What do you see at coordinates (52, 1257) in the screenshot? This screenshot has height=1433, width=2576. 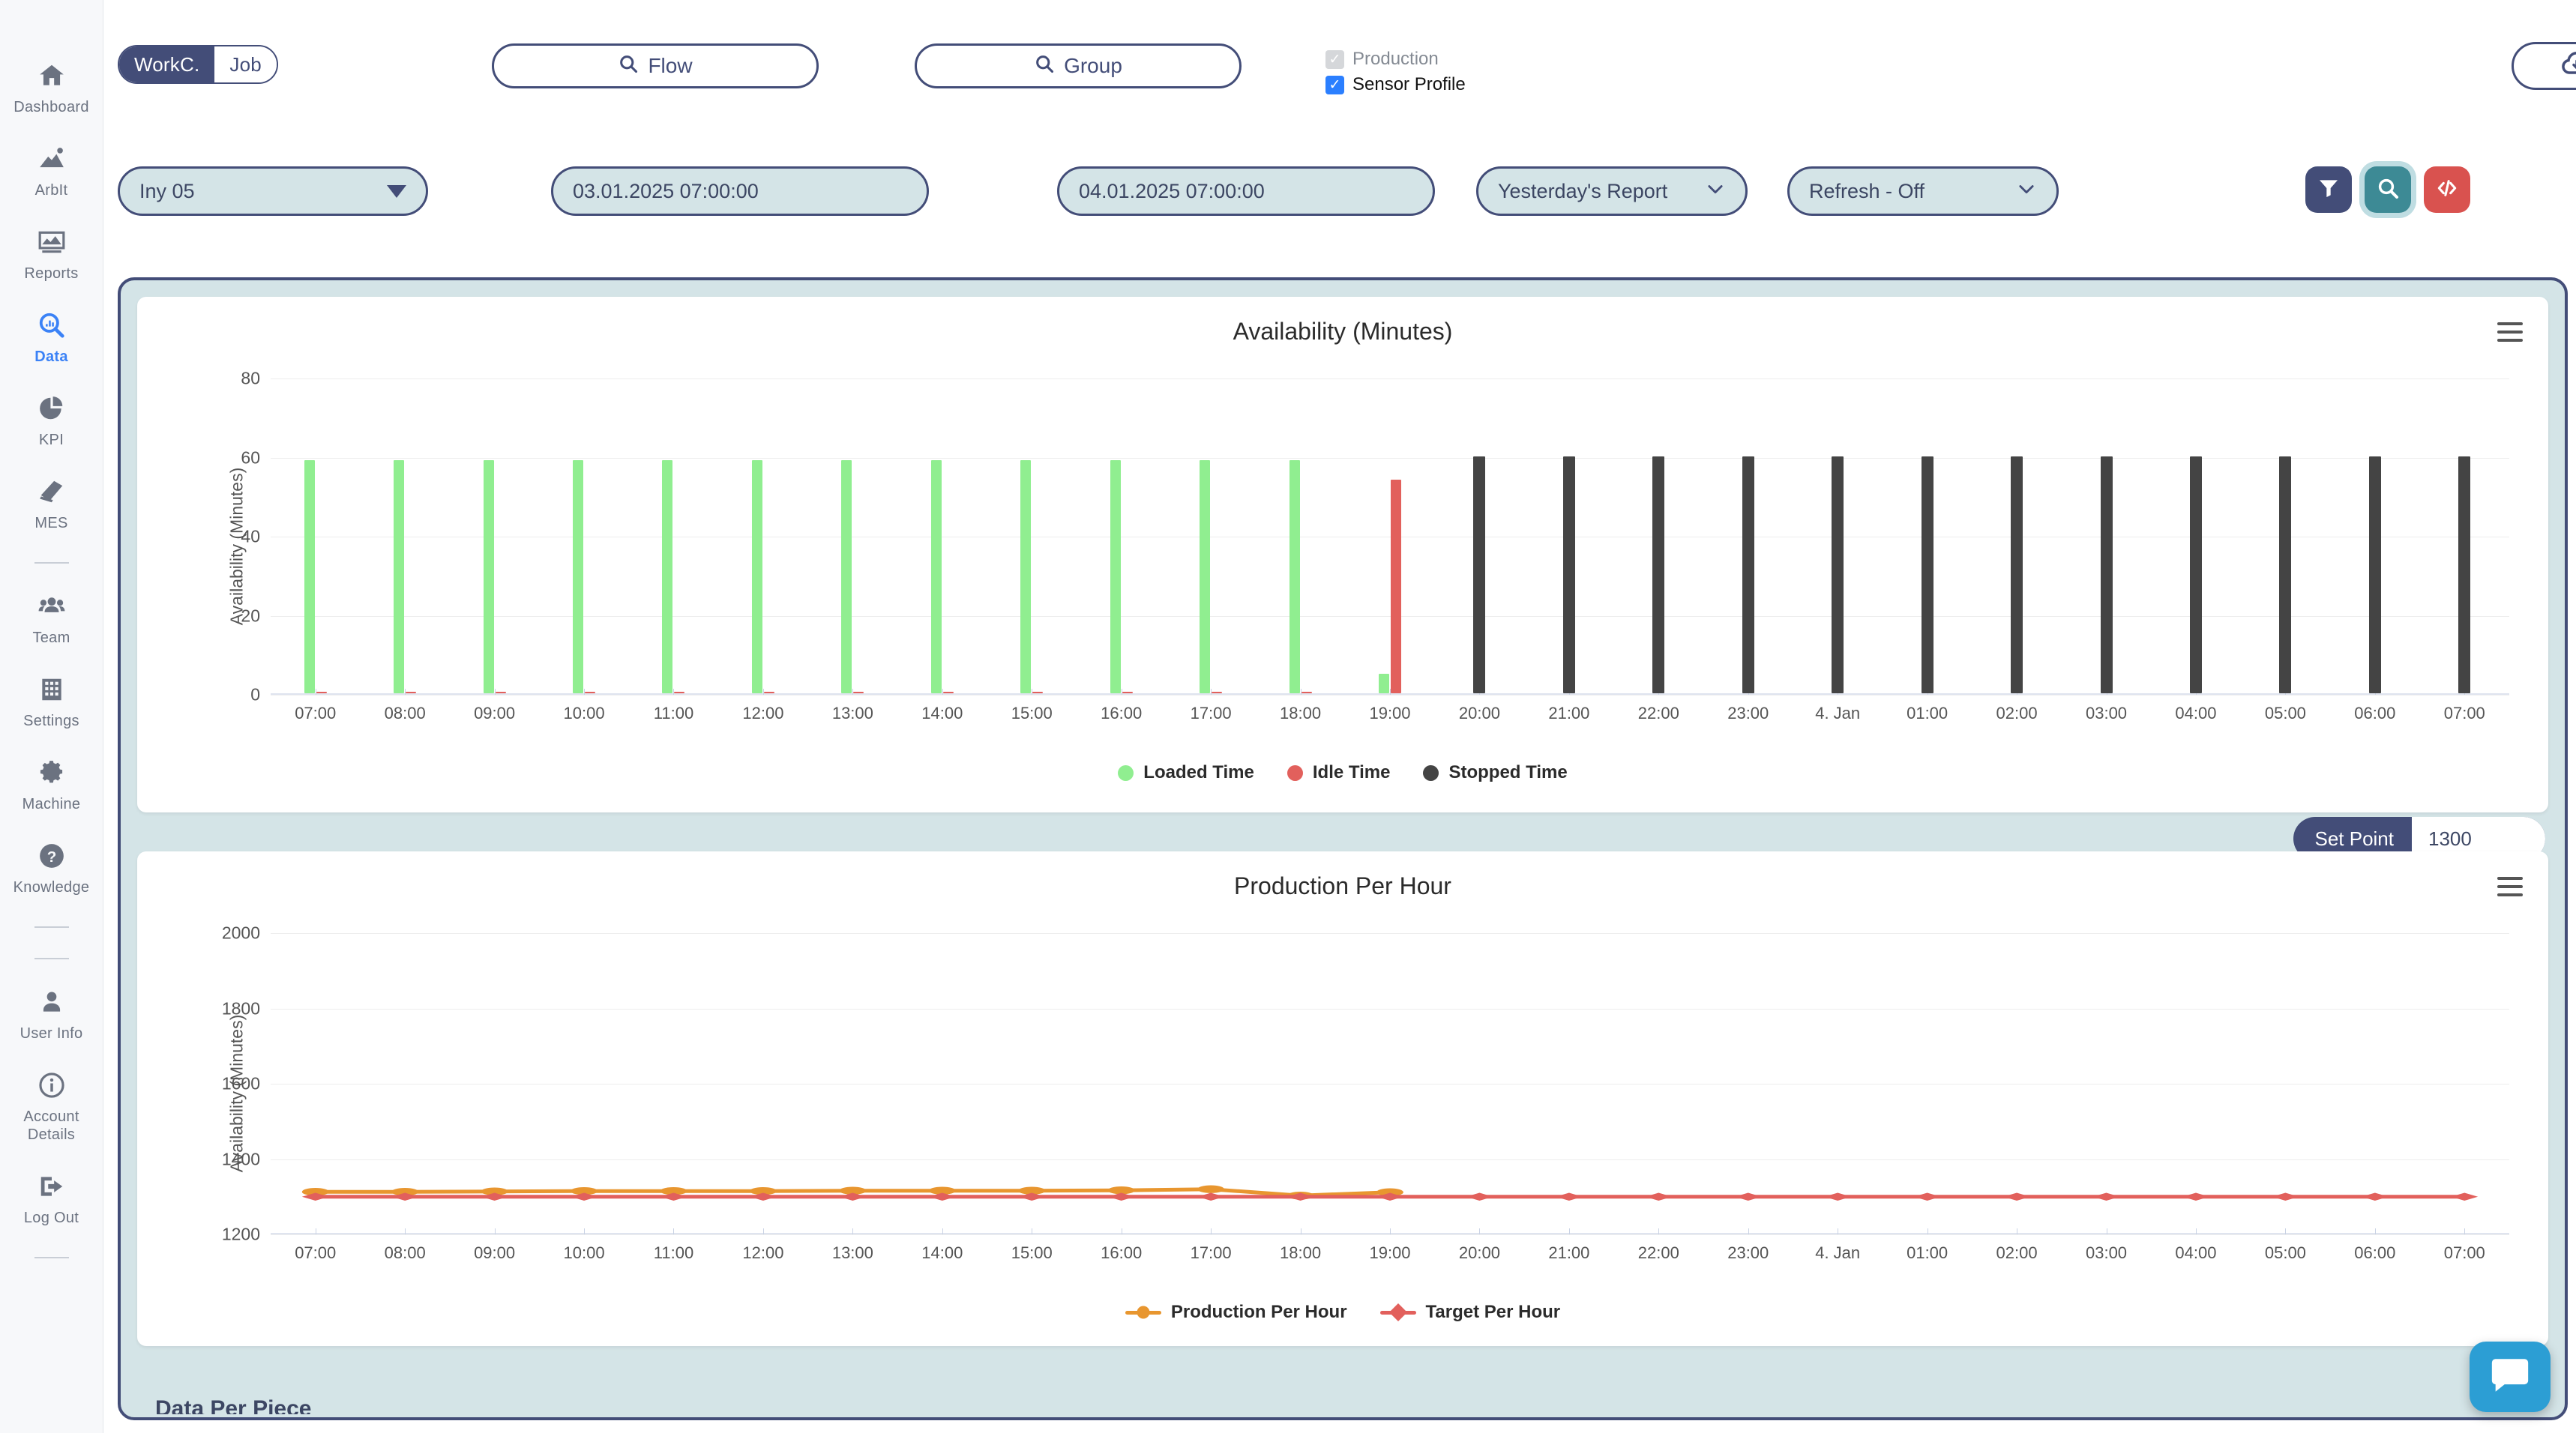 I see `sidebar-divider` at bounding box center [52, 1257].